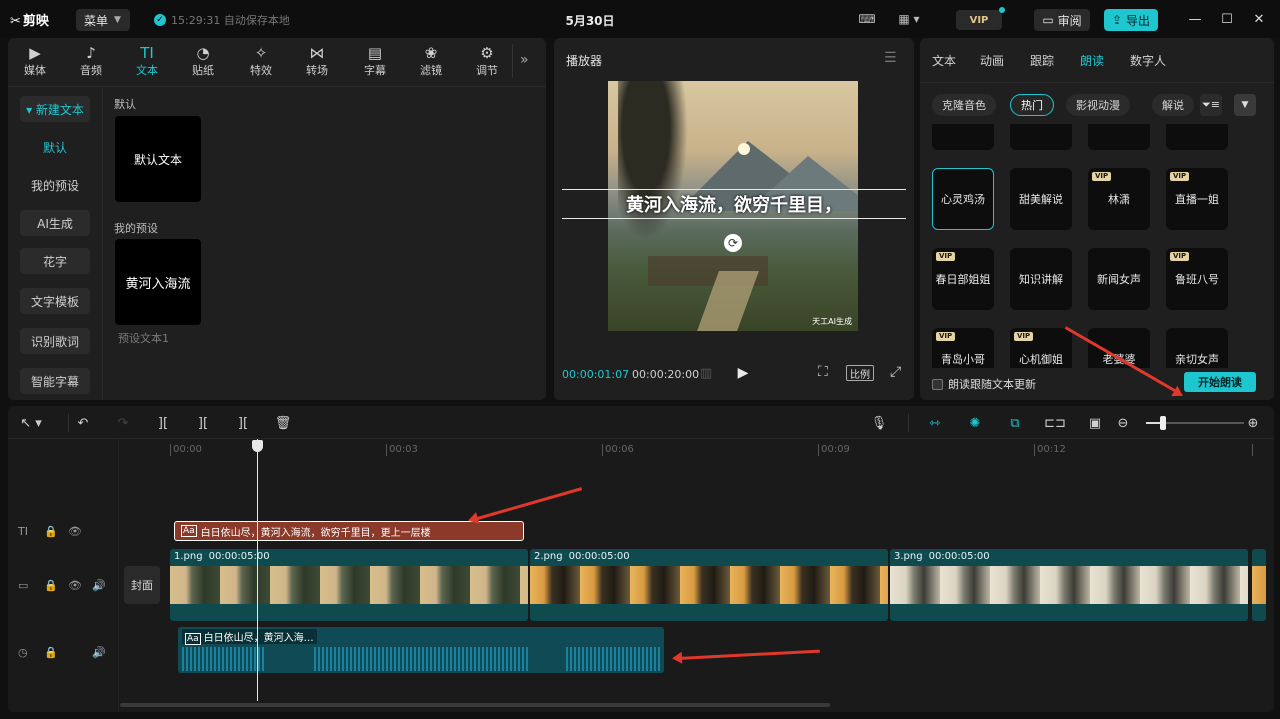 The height and width of the screenshot is (719, 1280). What do you see at coordinates (867, 18) in the screenshot?
I see `keyboard-icon: ⌨` at bounding box center [867, 18].